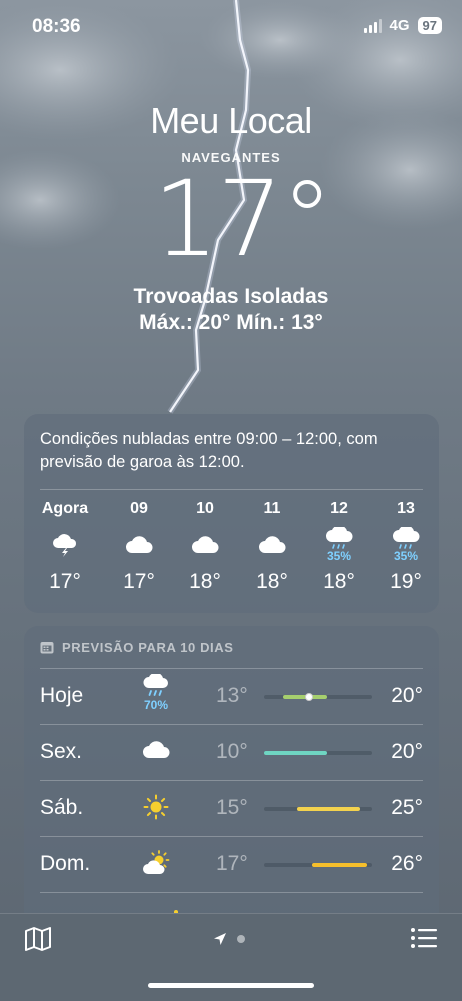 Image resolution: width=462 pixels, height=1001 pixels. I want to click on network-label: 4G, so click(399, 25).